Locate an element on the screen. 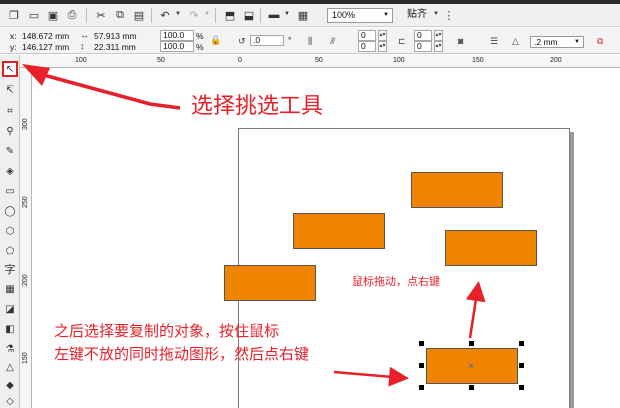 The image size is (620, 408). instruction-line-1: 之后选择要复制的对象，按住鼠标 is located at coordinates (167, 331).